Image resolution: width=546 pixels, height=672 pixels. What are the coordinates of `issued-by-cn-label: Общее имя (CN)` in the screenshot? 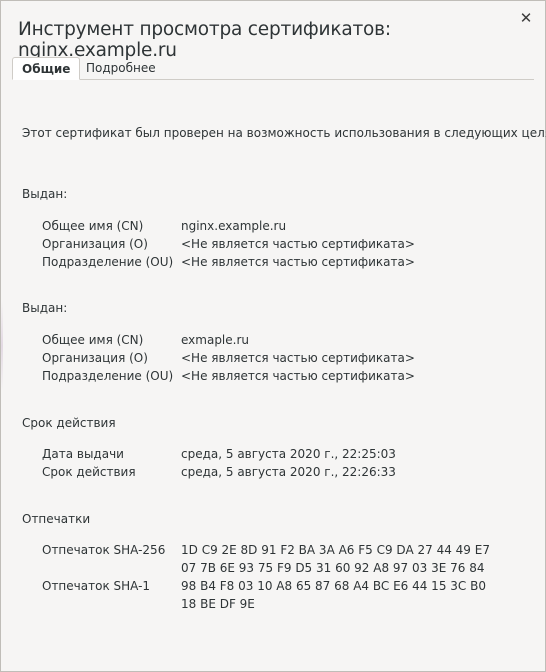 It's located at (93, 340).